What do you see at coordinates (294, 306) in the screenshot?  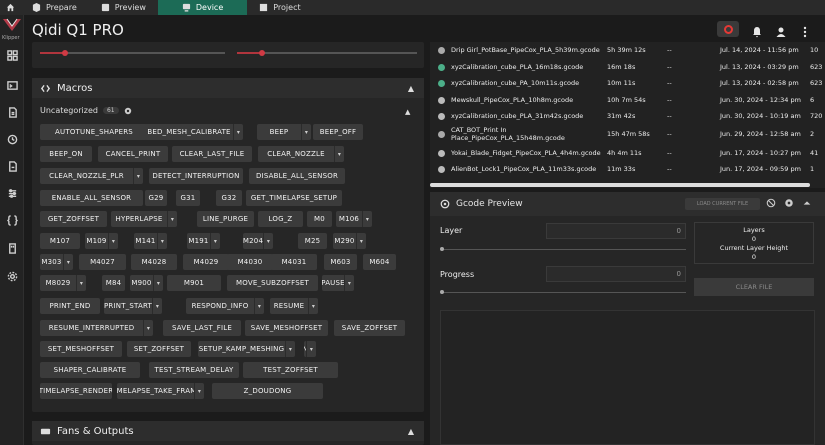 I see `macro-button: RESUME ▾` at bounding box center [294, 306].